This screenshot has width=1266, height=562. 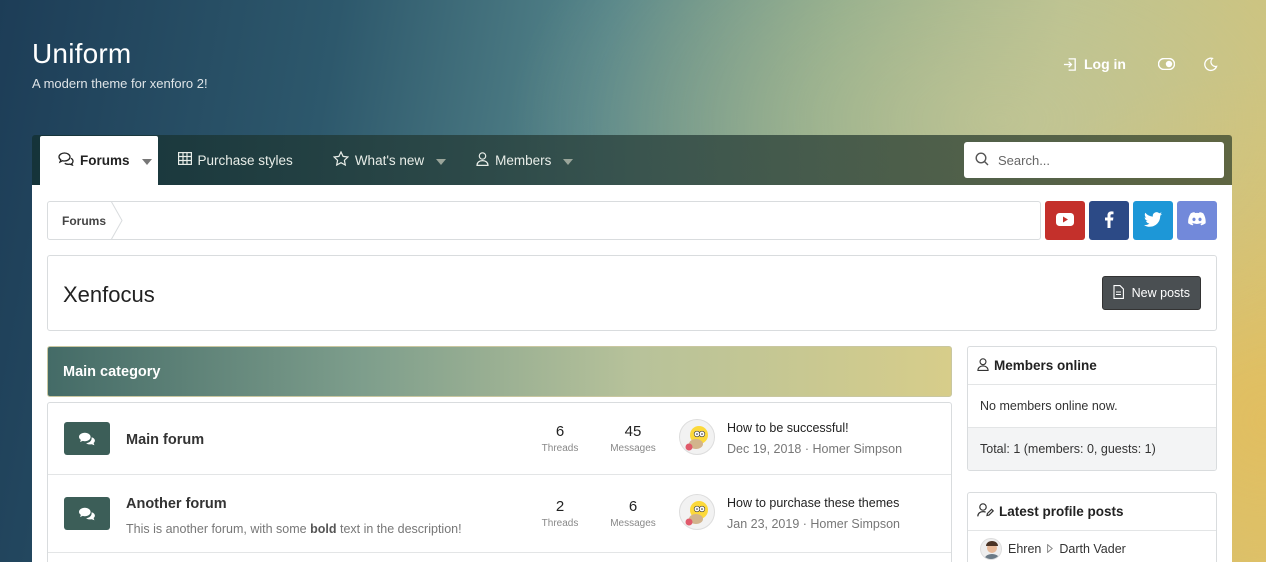 What do you see at coordinates (165, 440) in the screenshot?
I see `forum-title: Main forum` at bounding box center [165, 440].